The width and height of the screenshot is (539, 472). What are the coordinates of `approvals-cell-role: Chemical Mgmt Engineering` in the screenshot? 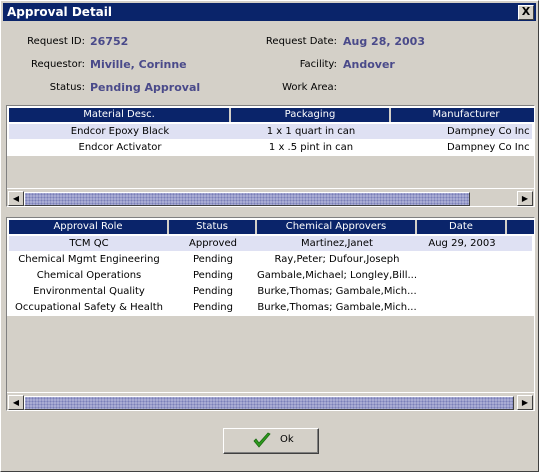 It's located at (89, 259).